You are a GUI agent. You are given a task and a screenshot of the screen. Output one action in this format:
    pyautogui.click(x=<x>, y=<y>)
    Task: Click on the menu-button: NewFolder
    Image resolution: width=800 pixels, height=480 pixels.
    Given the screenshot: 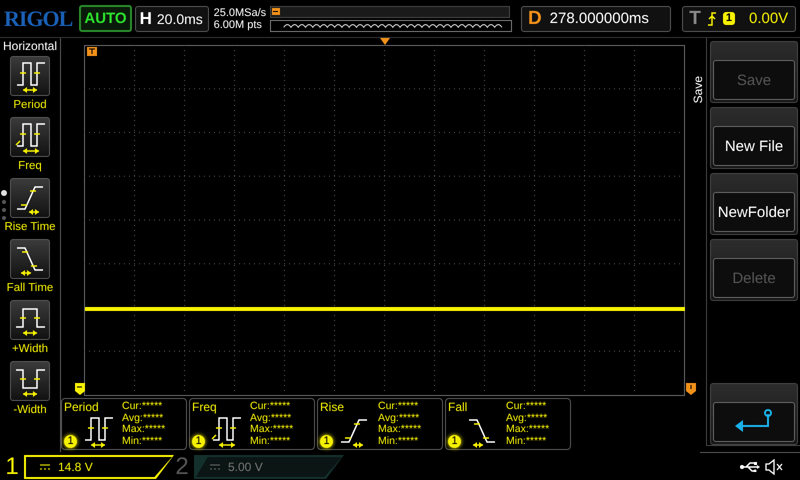 What is the action you would take?
    pyautogui.click(x=754, y=204)
    